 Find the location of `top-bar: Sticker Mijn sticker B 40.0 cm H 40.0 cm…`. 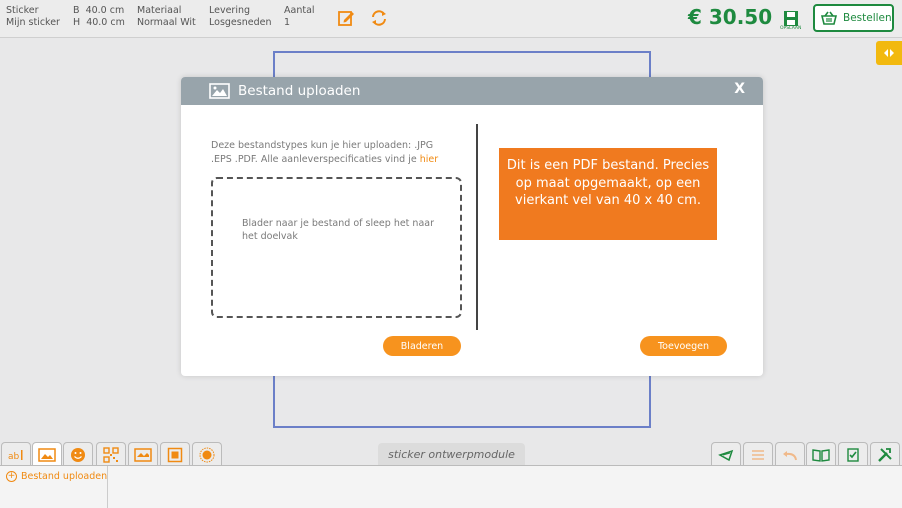

top-bar: Sticker Mijn sticker B 40.0 cm H 40.0 cm… is located at coordinates (451, 19).